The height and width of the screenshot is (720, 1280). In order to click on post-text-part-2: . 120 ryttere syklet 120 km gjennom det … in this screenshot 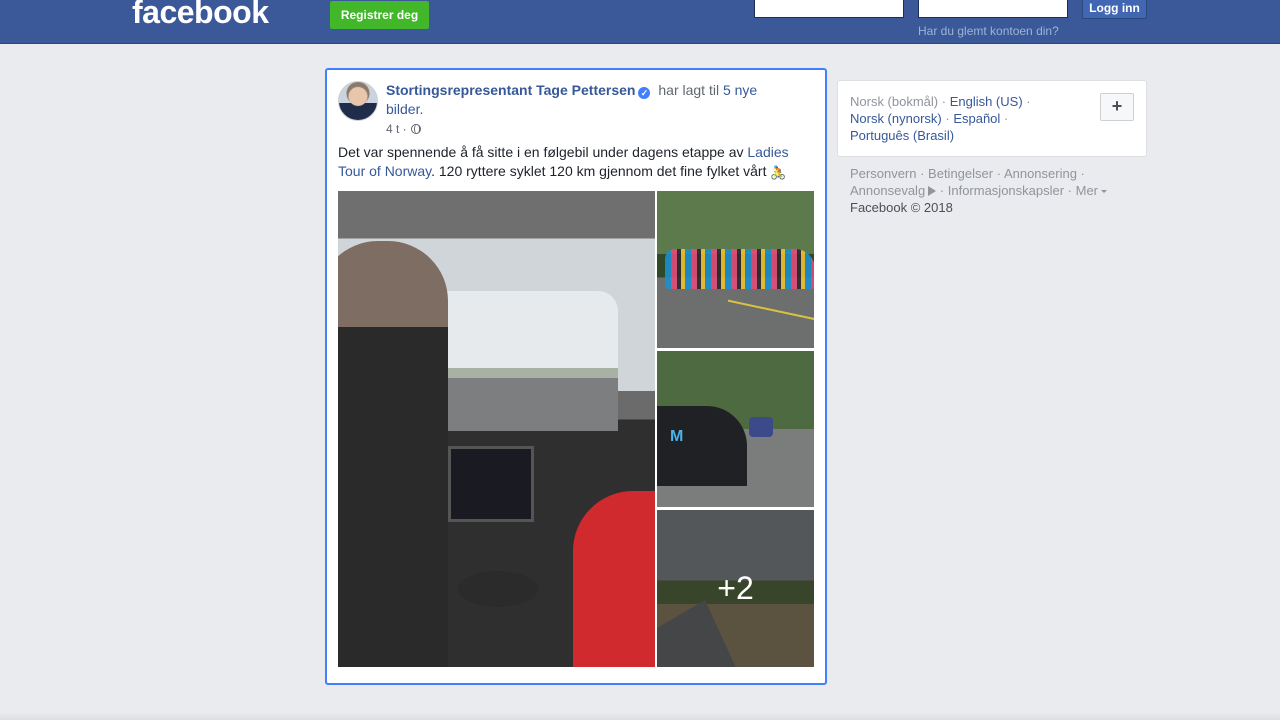, I will do `click(601, 171)`.